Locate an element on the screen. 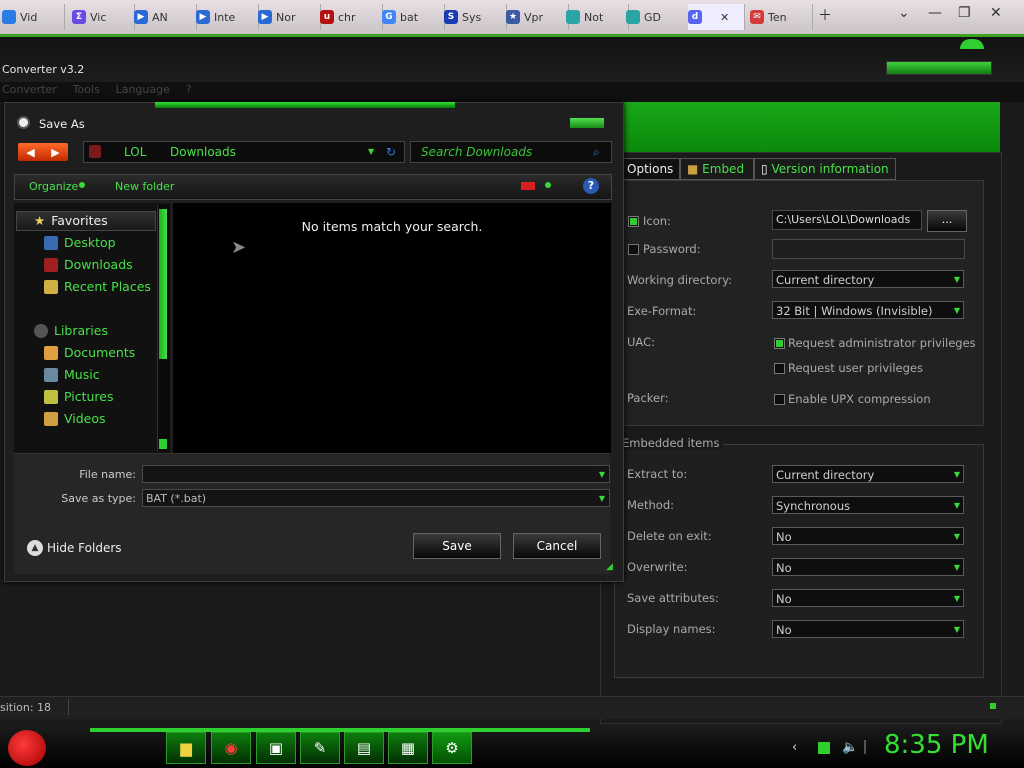 The height and width of the screenshot is (768, 1024). search-icon: ⌕ is located at coordinates (596, 152).